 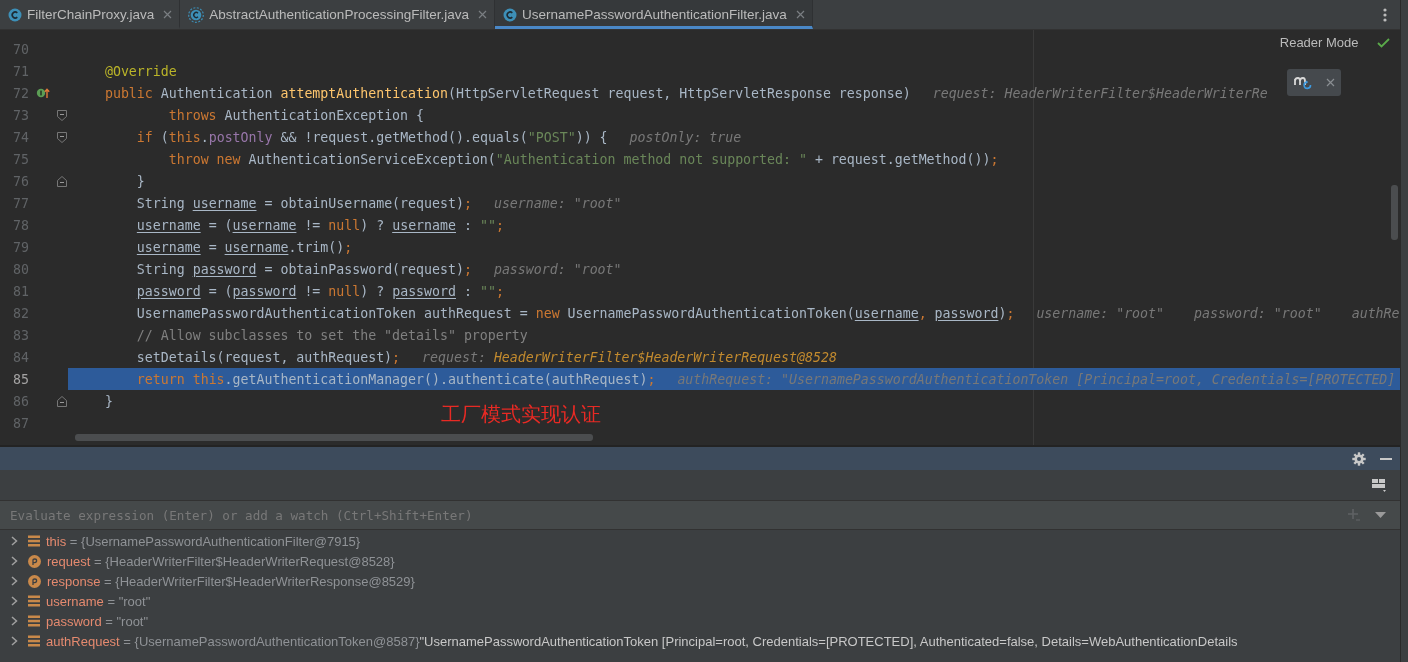 I want to click on variable-entry: authRequest = {UsernamePasswordAuthenticationToken@8587}"UsernamePasswordAuthenticationToken [Principal=root, Credentials=[PROTECTED], Authenticated=false, Details=WebAuthenticationDetails, so click(x=642, y=641).